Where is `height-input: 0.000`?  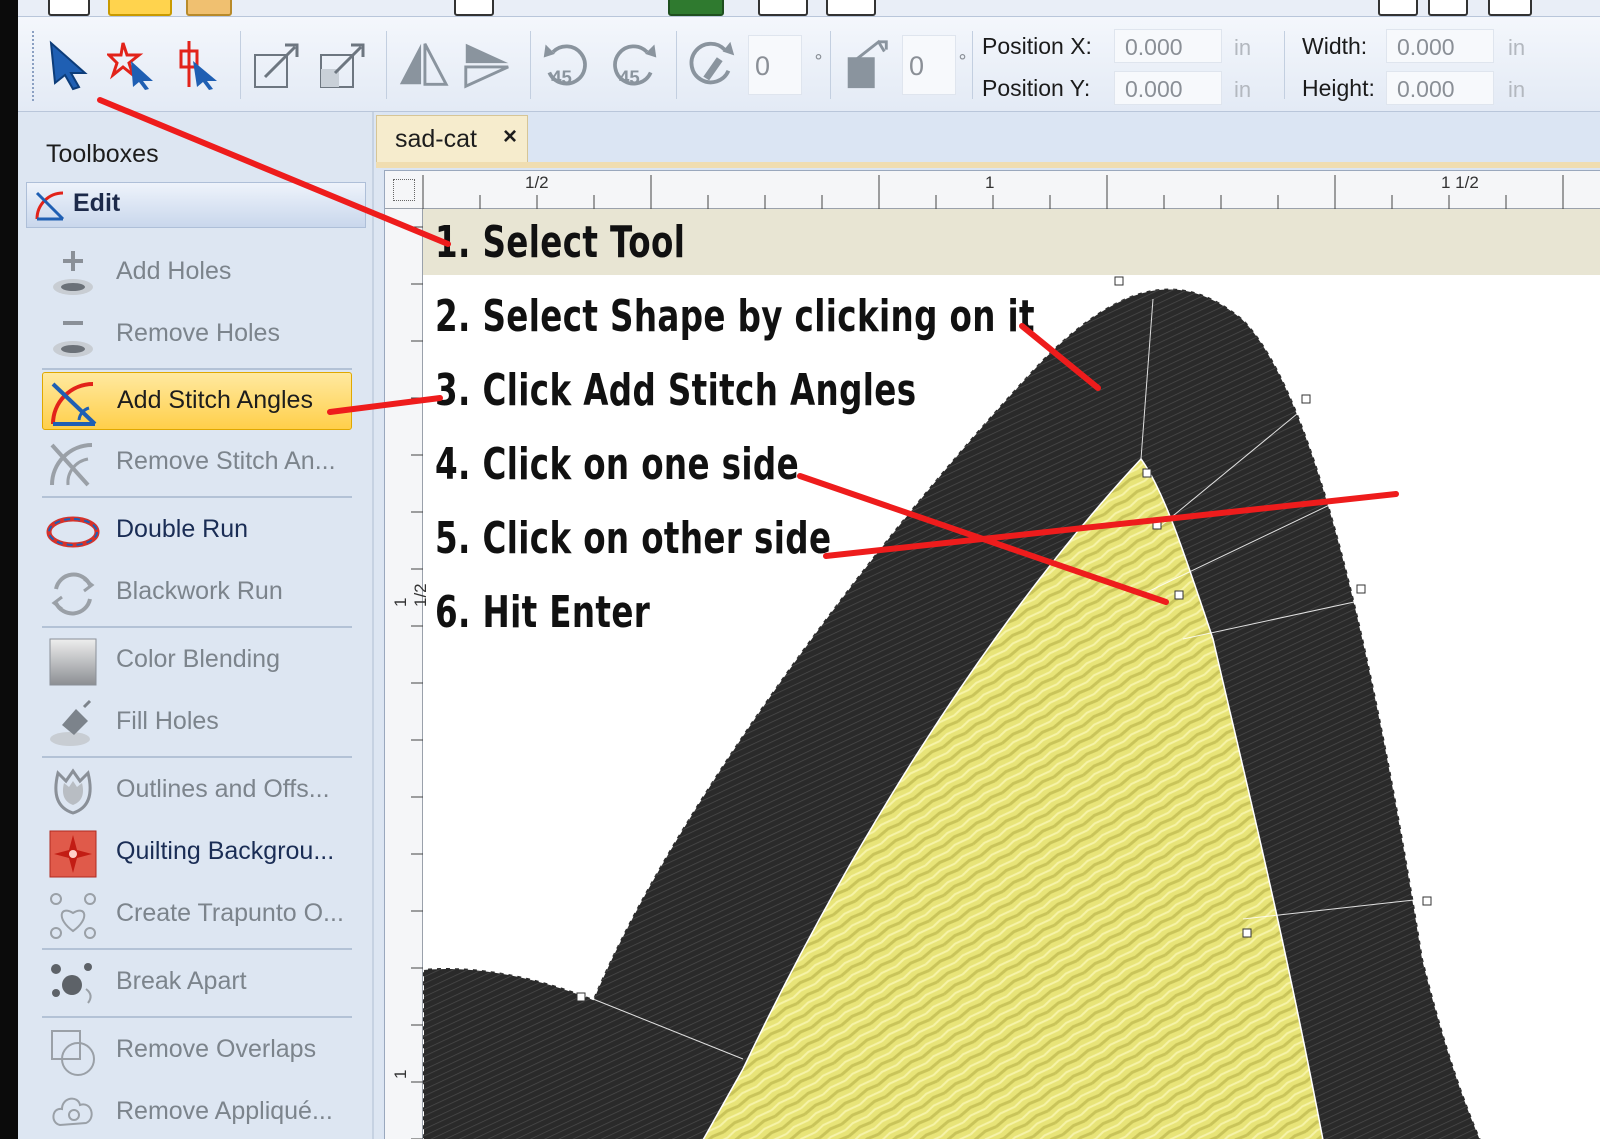 height-input: 0.000 is located at coordinates (1440, 88).